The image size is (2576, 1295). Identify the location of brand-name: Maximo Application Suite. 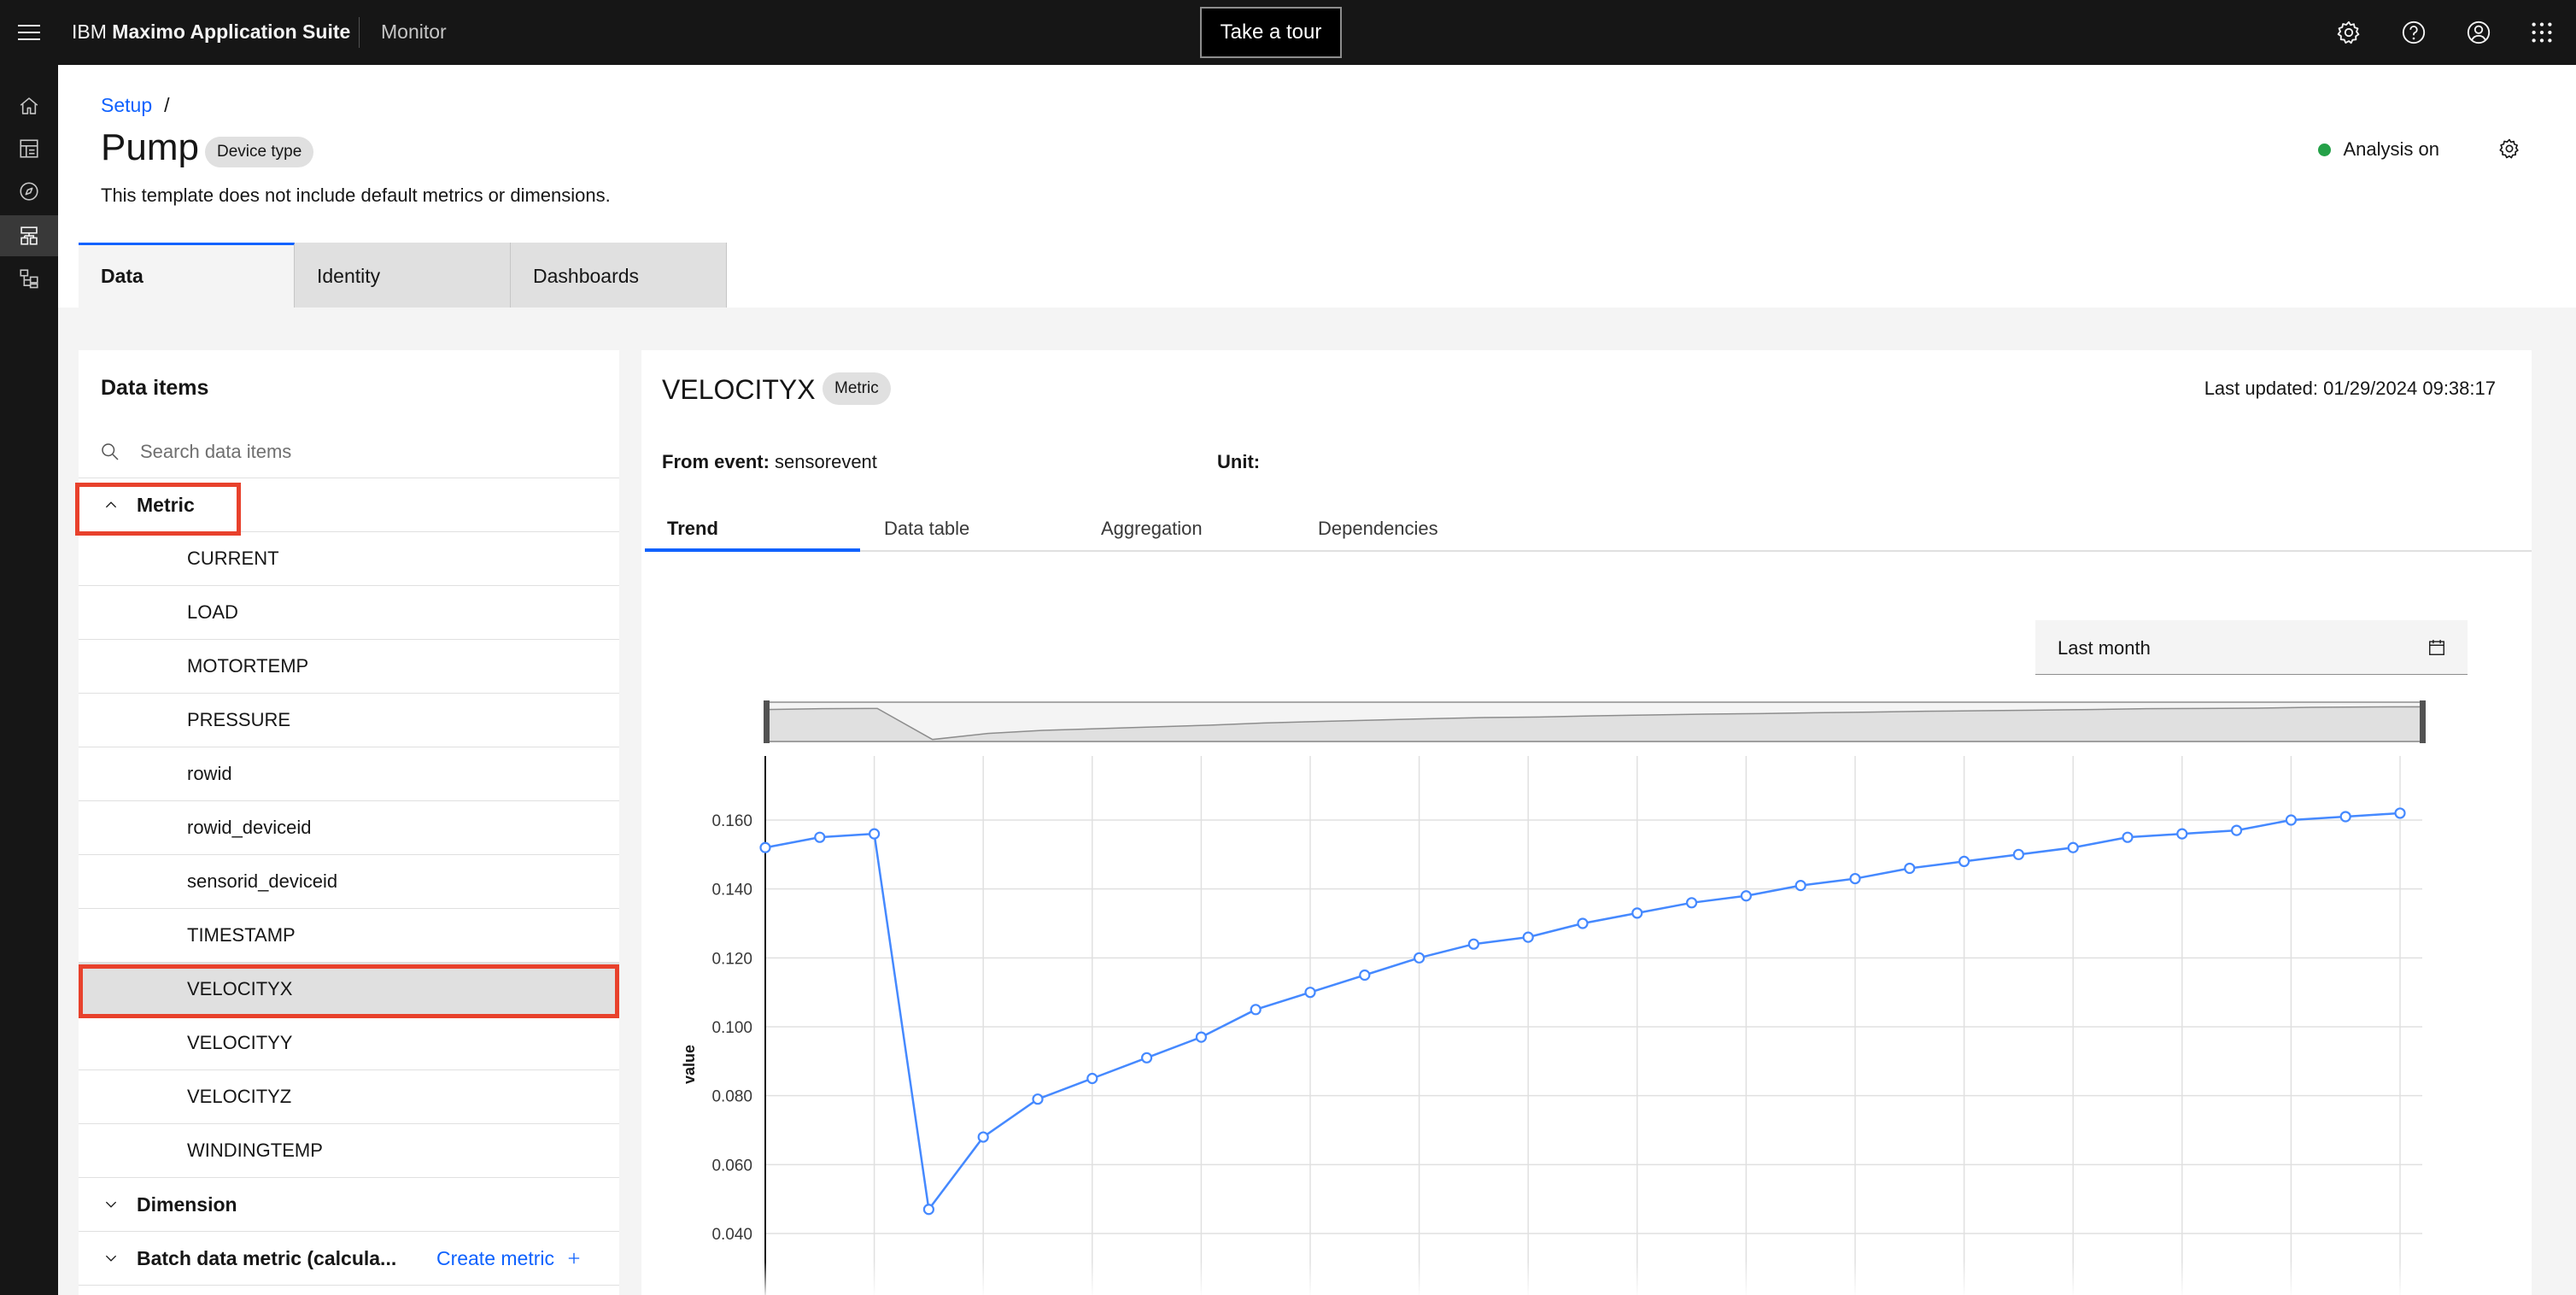
(231, 32).